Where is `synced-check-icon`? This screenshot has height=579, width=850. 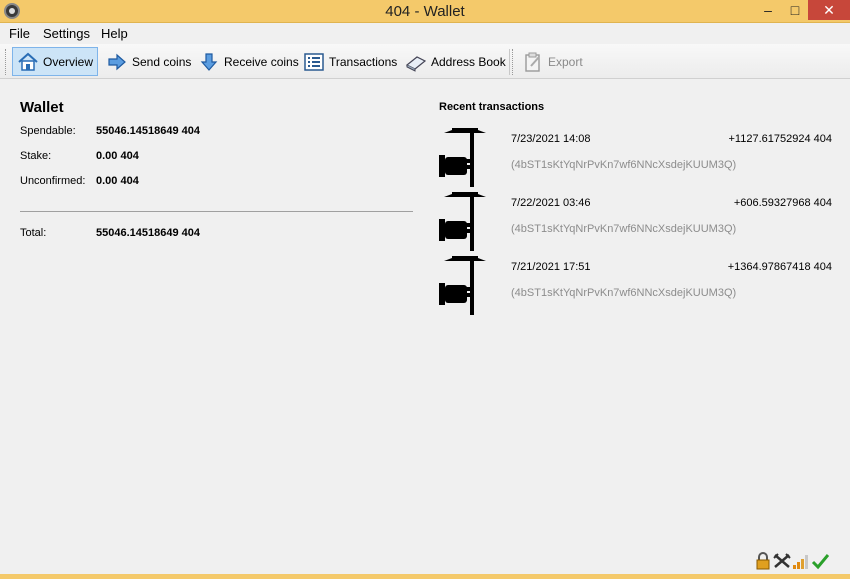
synced-check-icon is located at coordinates (820, 561).